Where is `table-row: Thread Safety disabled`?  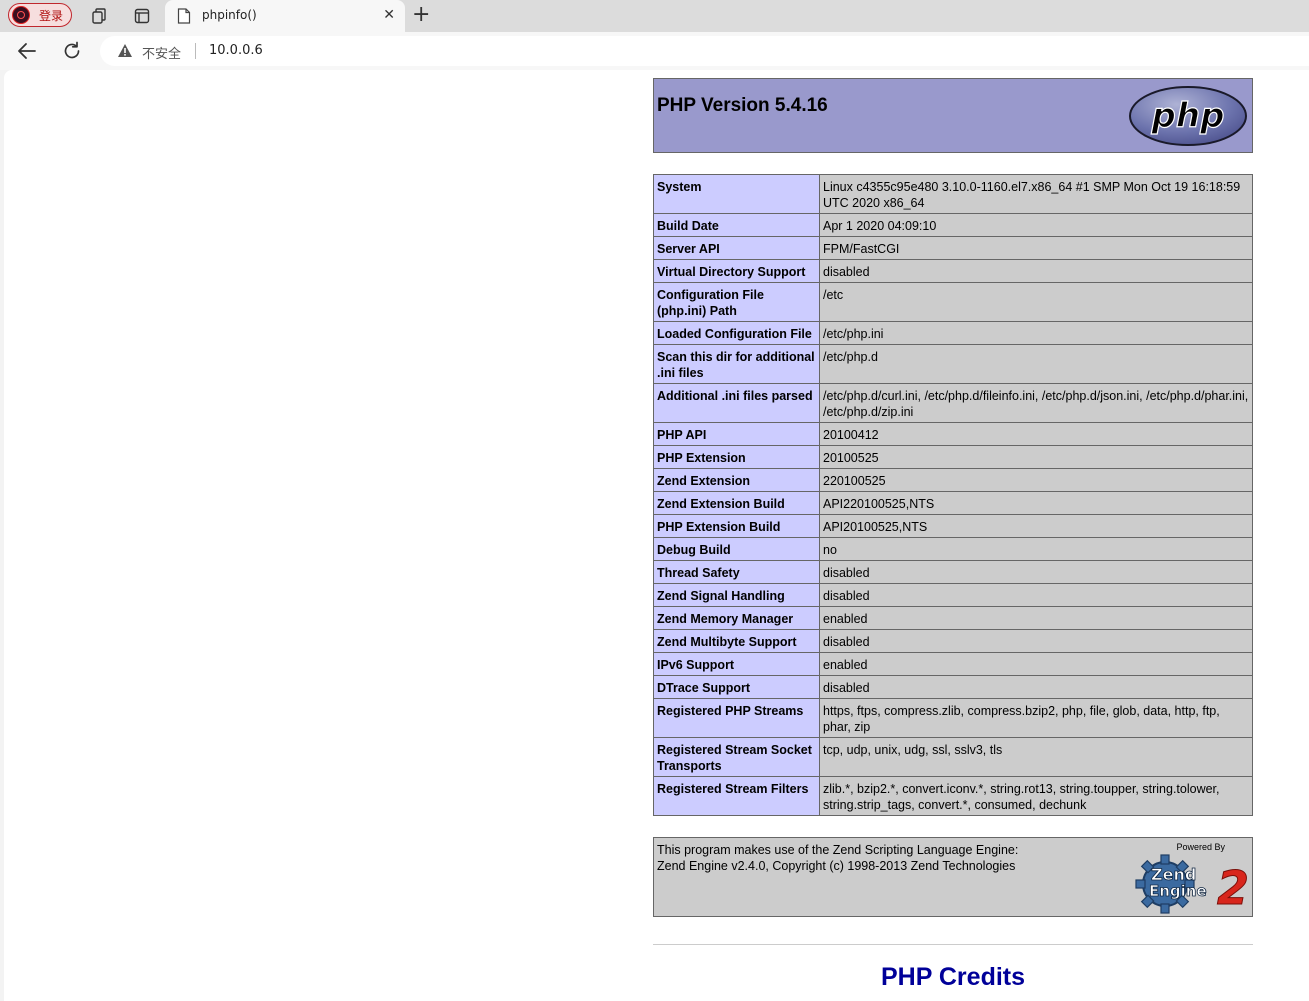 table-row: Thread Safety disabled is located at coordinates (953, 572).